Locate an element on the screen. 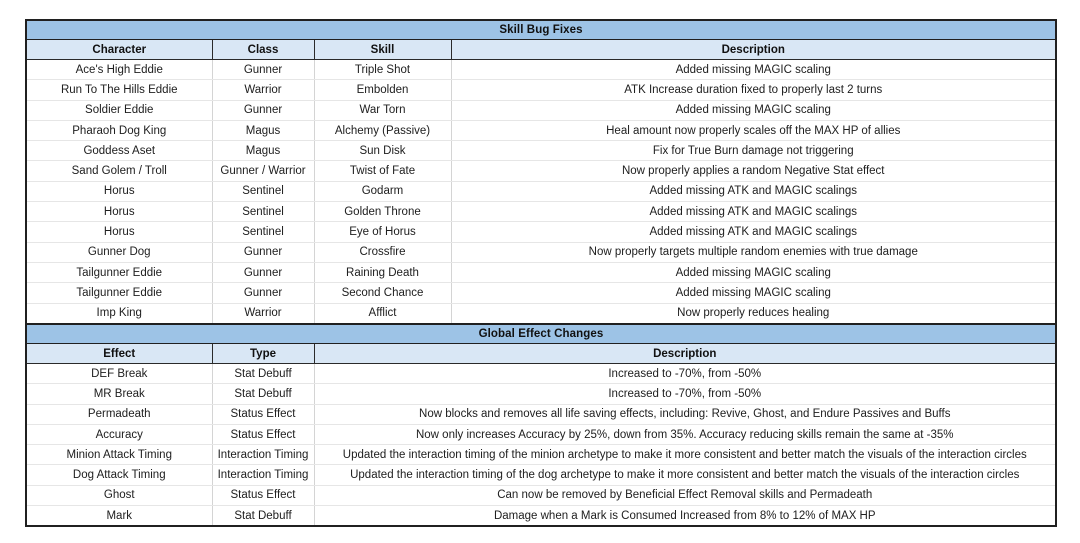  column-header-character: Character is located at coordinates (119, 49).